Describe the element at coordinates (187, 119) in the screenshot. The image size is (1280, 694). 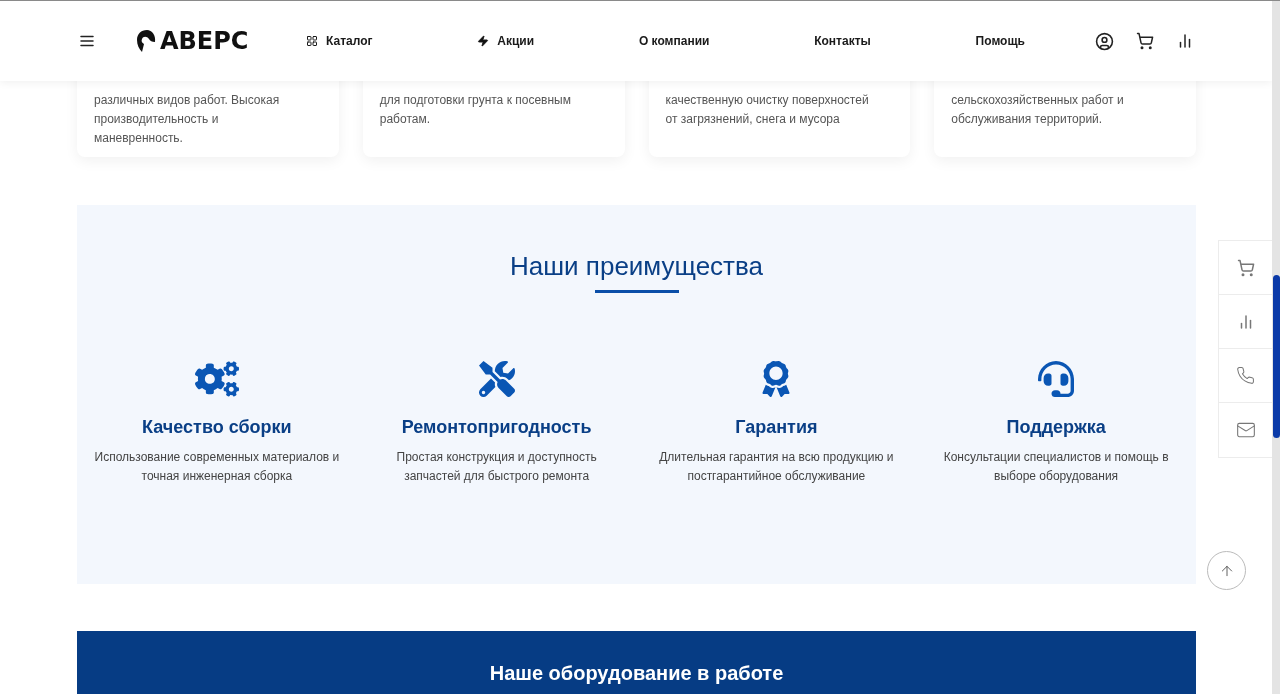
I see `card-description: различных видов работ. Высокая производительность и маневренность.` at that location.